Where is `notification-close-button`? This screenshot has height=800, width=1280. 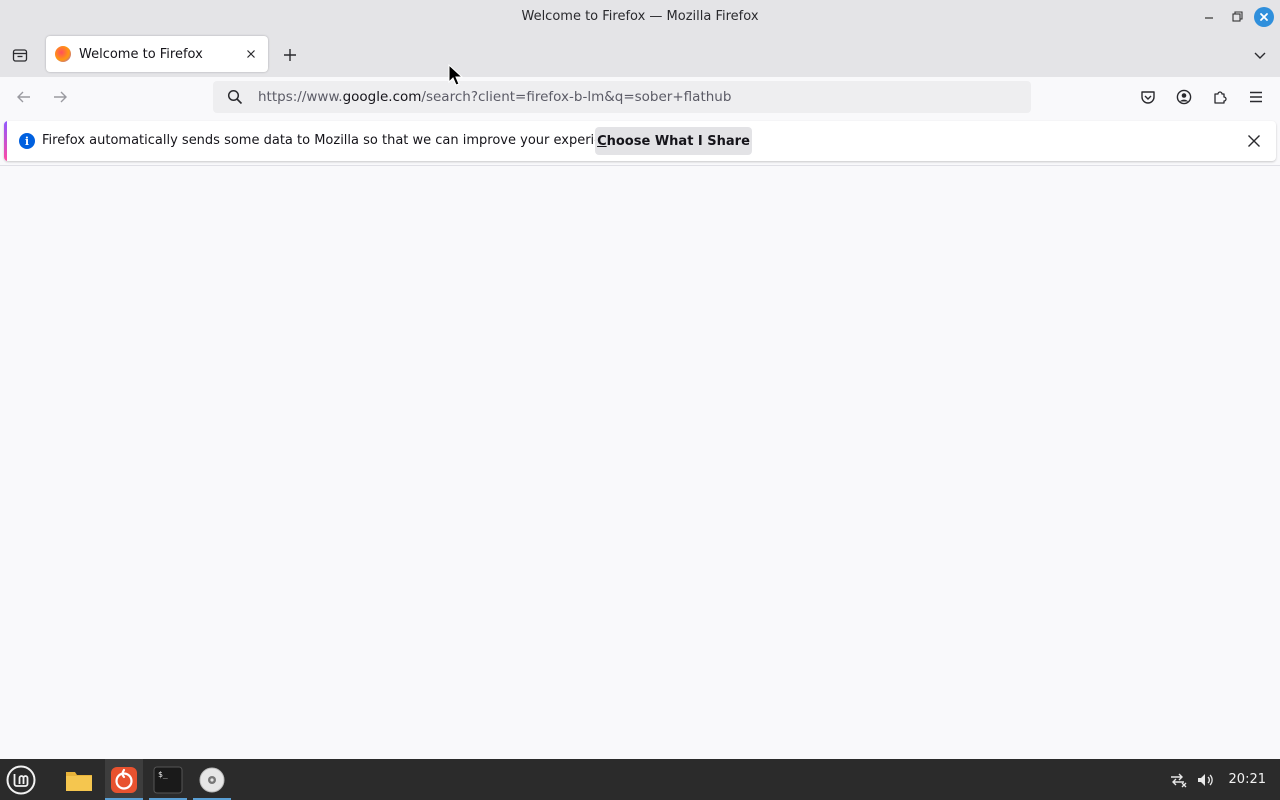
notification-close-button is located at coordinates (1254, 141).